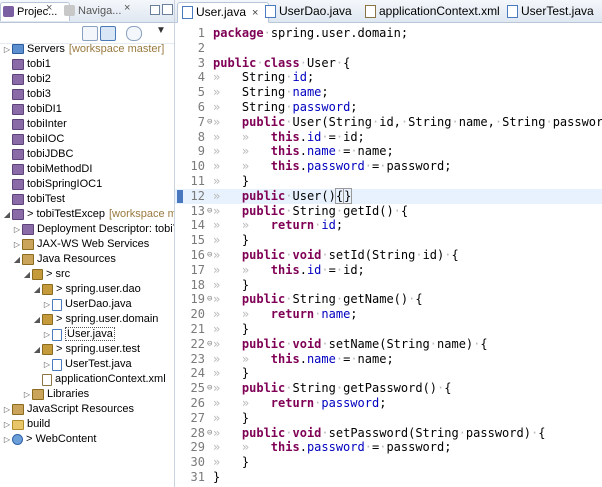  Describe the element at coordinates (87, 229) in the screenshot. I see `tree-item: ▷ Deployment Descriptor: tobiTes` at that location.